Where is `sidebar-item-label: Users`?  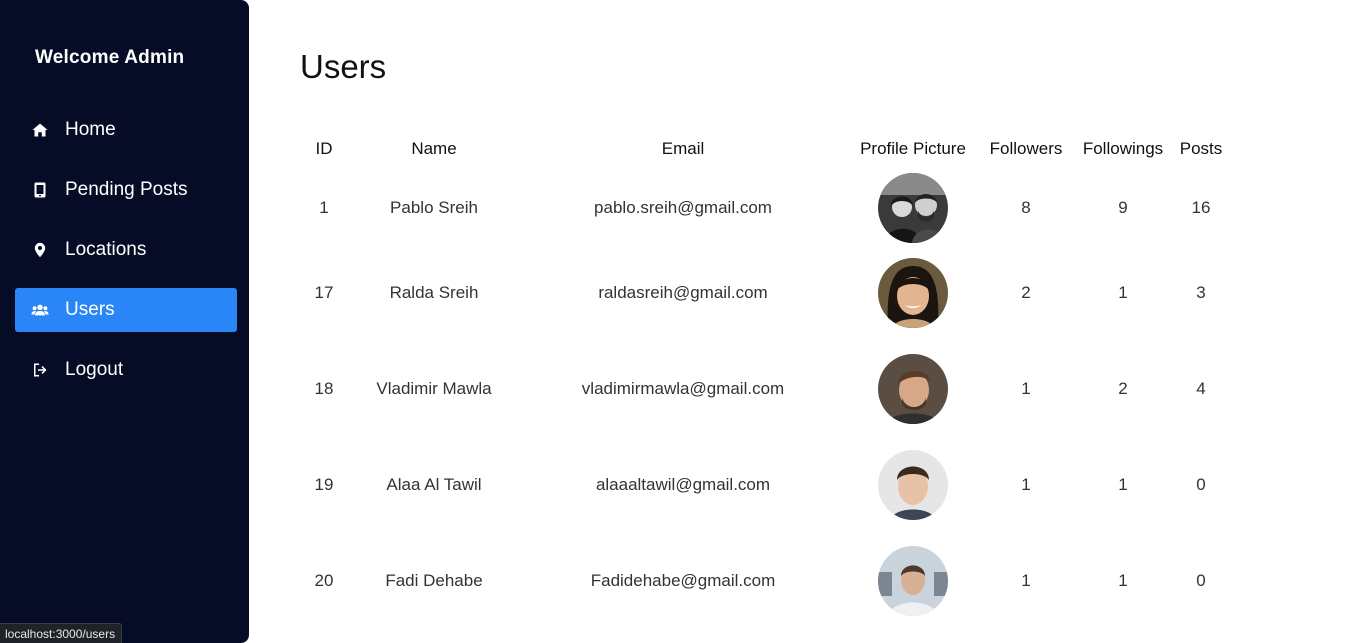 sidebar-item-label: Users is located at coordinates (90, 309).